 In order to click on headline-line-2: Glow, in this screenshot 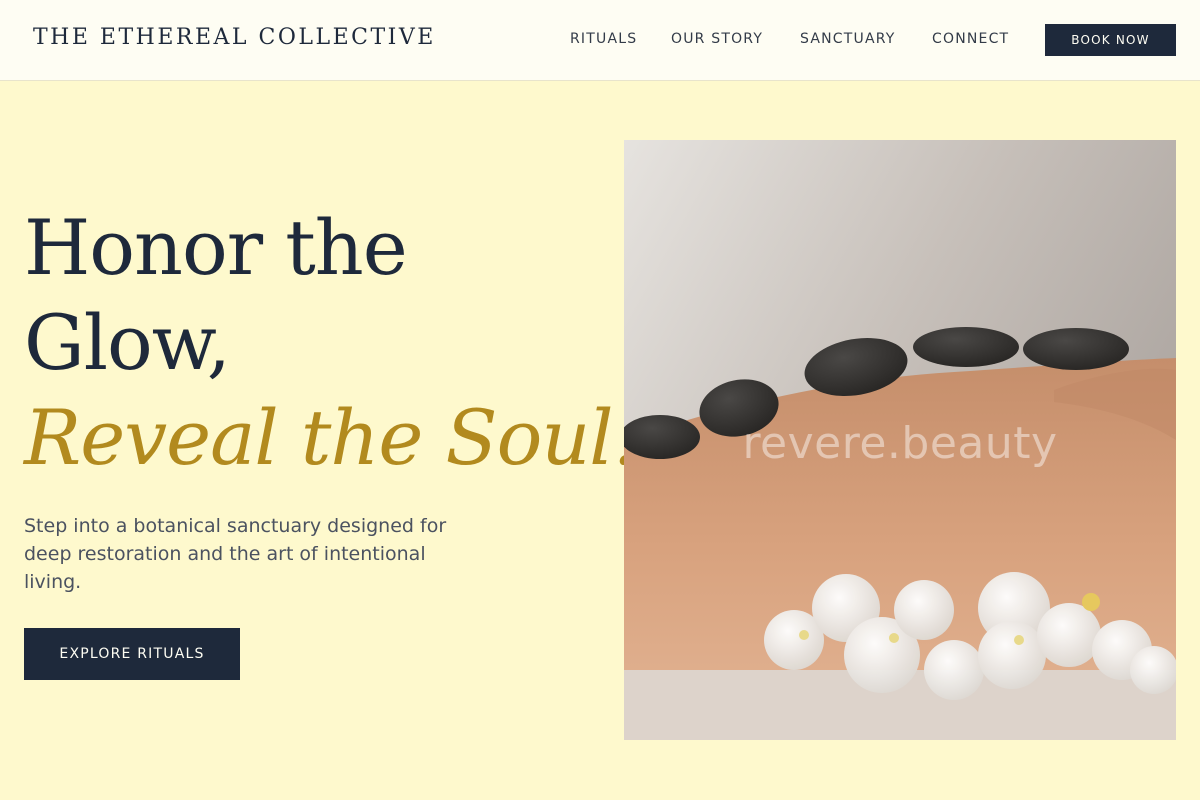, I will do `click(127, 342)`.